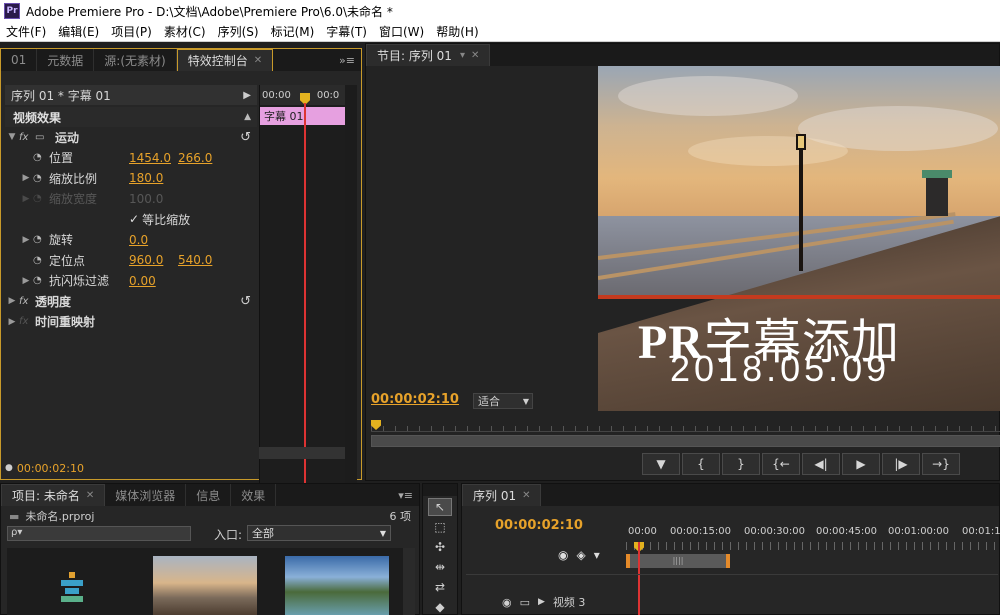 Image resolution: width=1000 pixels, height=615 pixels. I want to click on rate-stretch-tool-icon: ⇄, so click(440, 587).